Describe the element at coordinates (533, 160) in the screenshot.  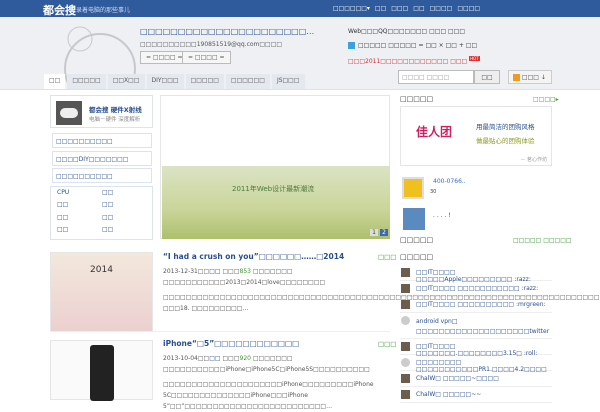
I see `ad-signature: － 茗心作坊` at that location.